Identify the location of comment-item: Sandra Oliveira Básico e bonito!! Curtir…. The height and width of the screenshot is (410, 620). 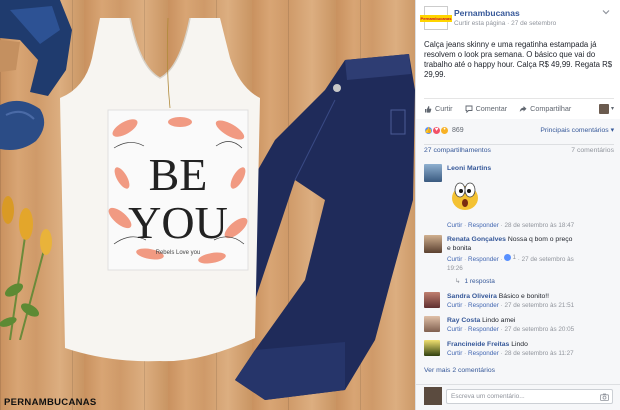
(519, 302).